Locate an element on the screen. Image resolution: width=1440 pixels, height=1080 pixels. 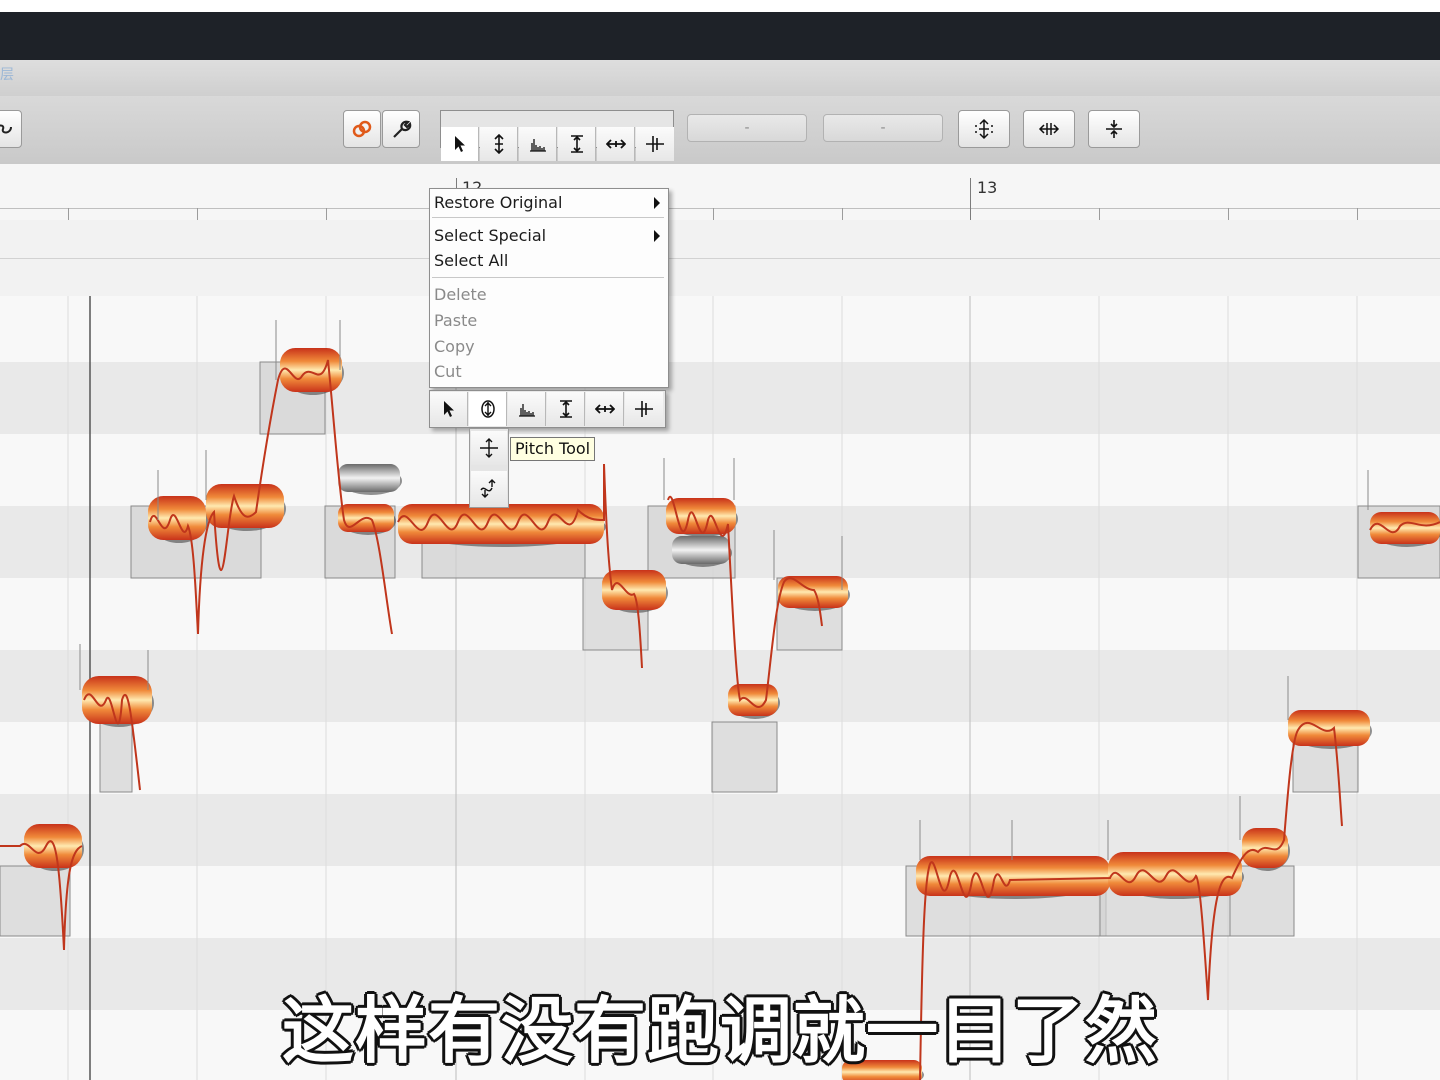
menu-item-paste: Paste is located at coordinates (455, 321).